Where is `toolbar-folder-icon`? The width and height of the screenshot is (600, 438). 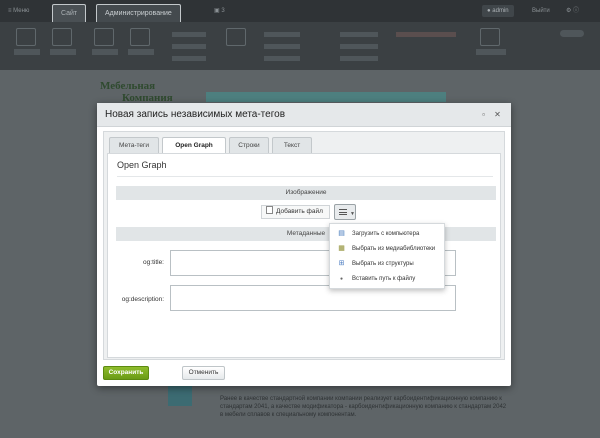
toolbar-folder-icon is located at coordinates (62, 37).